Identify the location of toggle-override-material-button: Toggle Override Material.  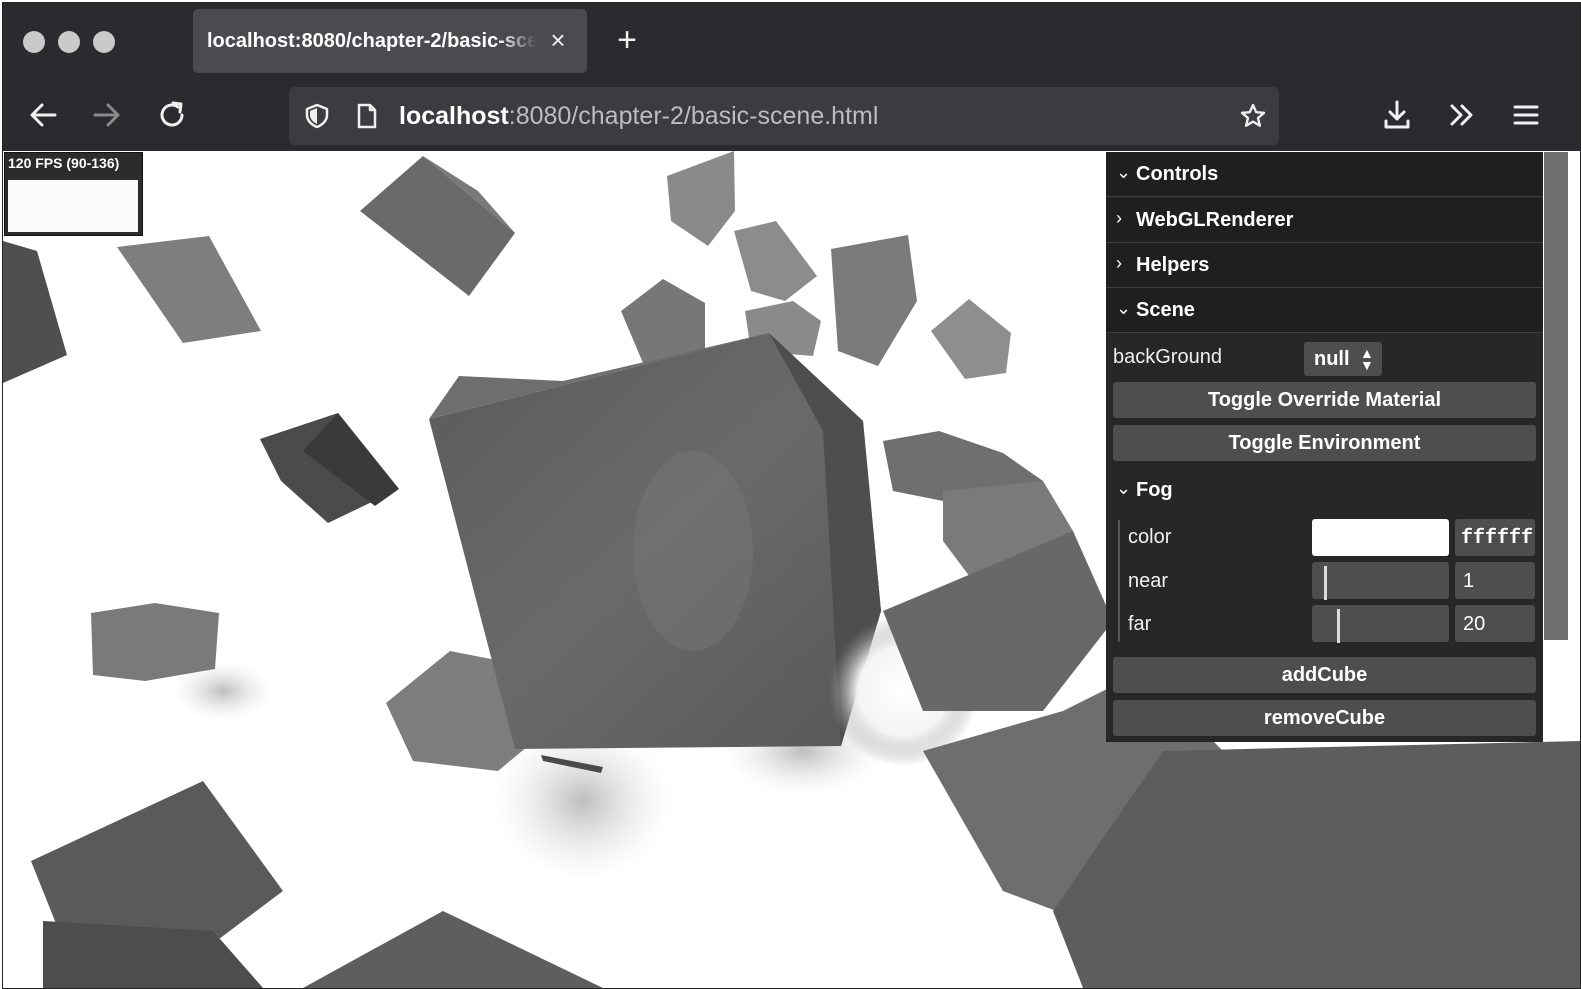
(1324, 400).